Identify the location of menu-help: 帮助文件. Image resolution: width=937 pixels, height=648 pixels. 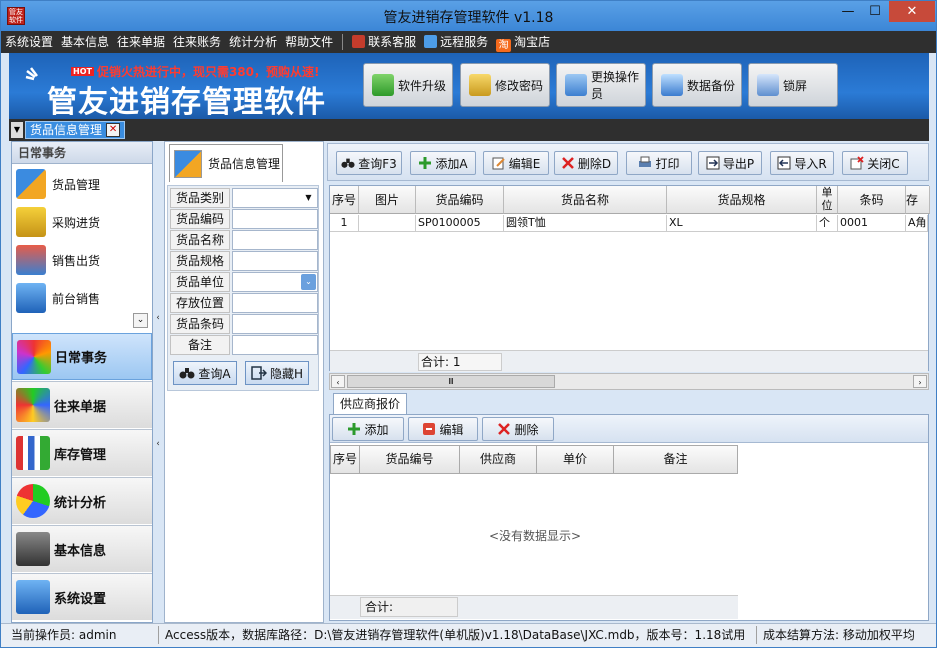
(309, 42).